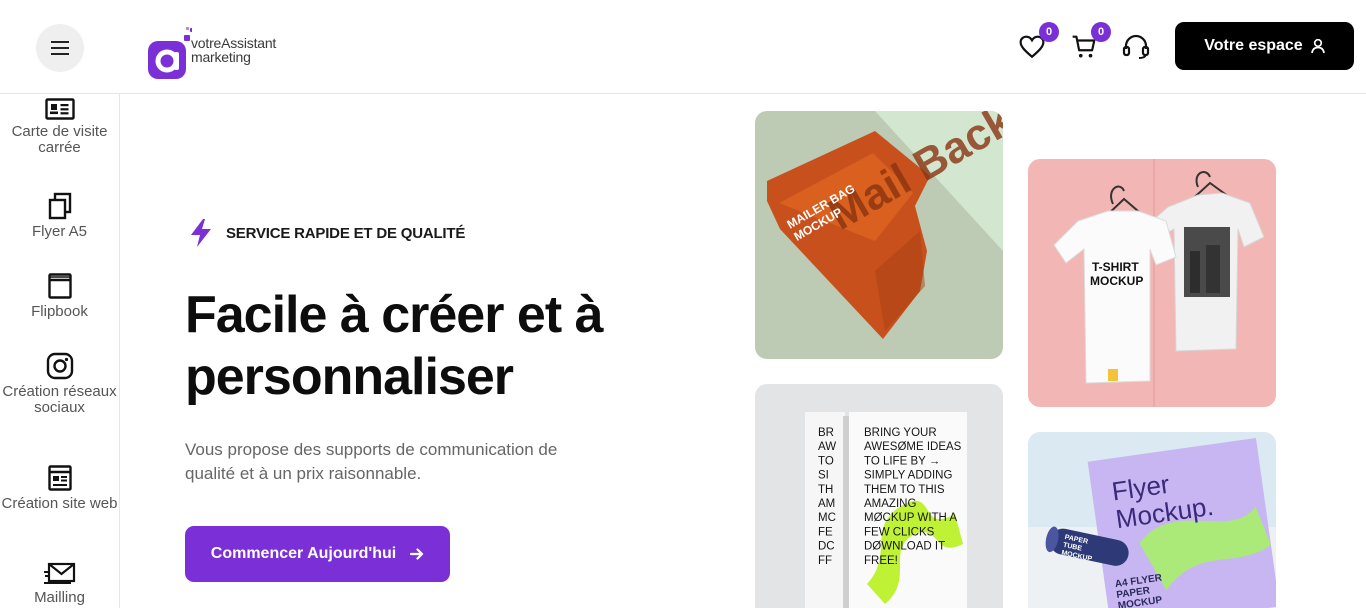  What do you see at coordinates (826, 461) in the screenshot?
I see `book-spine-line: TO` at bounding box center [826, 461].